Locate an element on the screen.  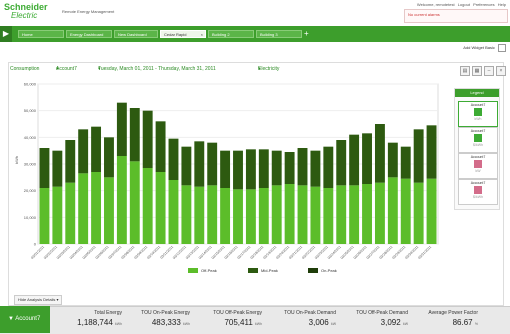
tab-energy-dashboard: Energy Dashboard is located at coordinates (89, 34).